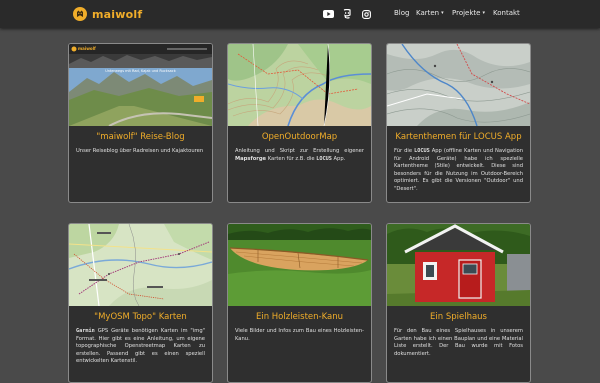 The width and height of the screenshot is (600, 383). Describe the element at coordinates (140, 265) in the screenshot. I see `card-image-garmin-map` at that location.